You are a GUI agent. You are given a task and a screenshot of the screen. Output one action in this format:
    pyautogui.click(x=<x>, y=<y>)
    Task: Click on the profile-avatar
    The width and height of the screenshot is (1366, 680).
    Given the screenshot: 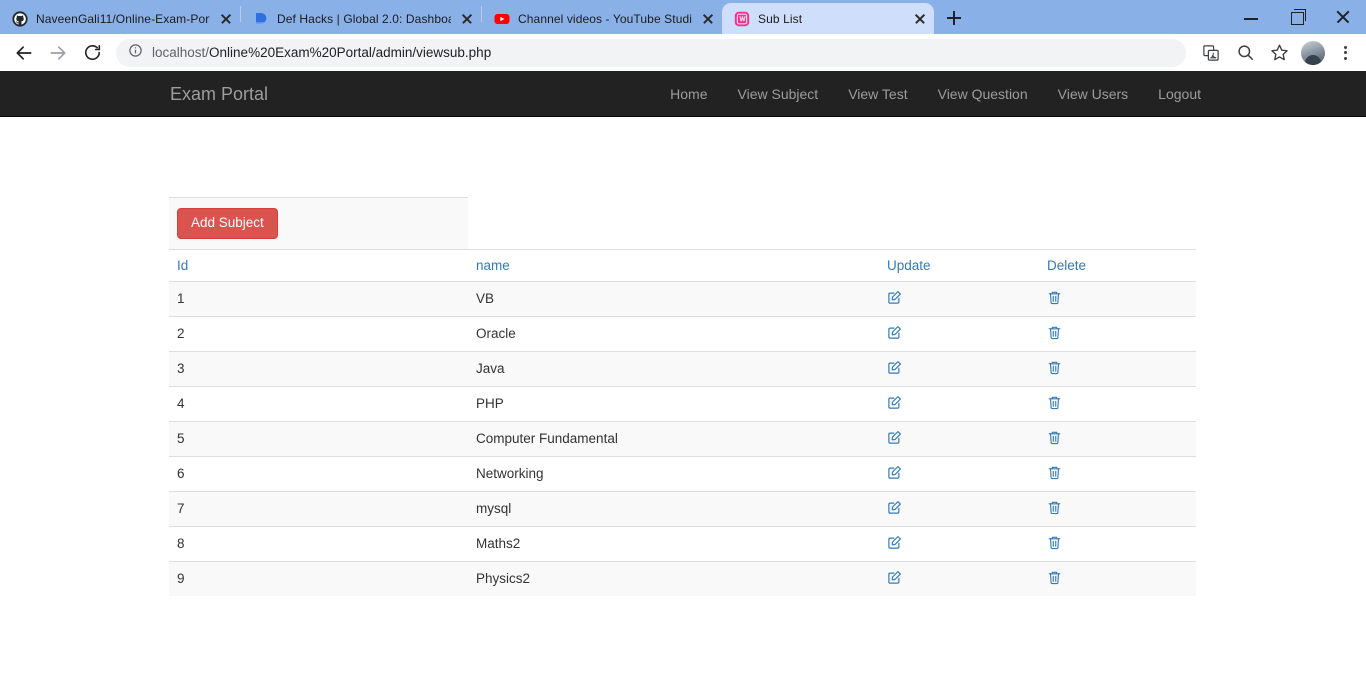 What is the action you would take?
    pyautogui.click(x=1313, y=52)
    